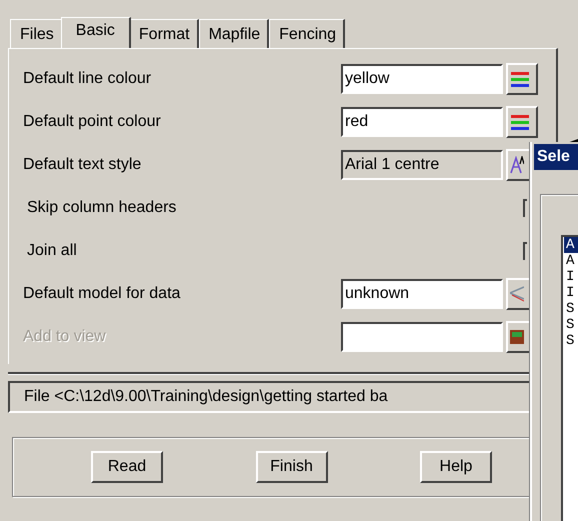 The image size is (578, 521). What do you see at coordinates (127, 467) in the screenshot?
I see `dialog-button: Read` at bounding box center [127, 467].